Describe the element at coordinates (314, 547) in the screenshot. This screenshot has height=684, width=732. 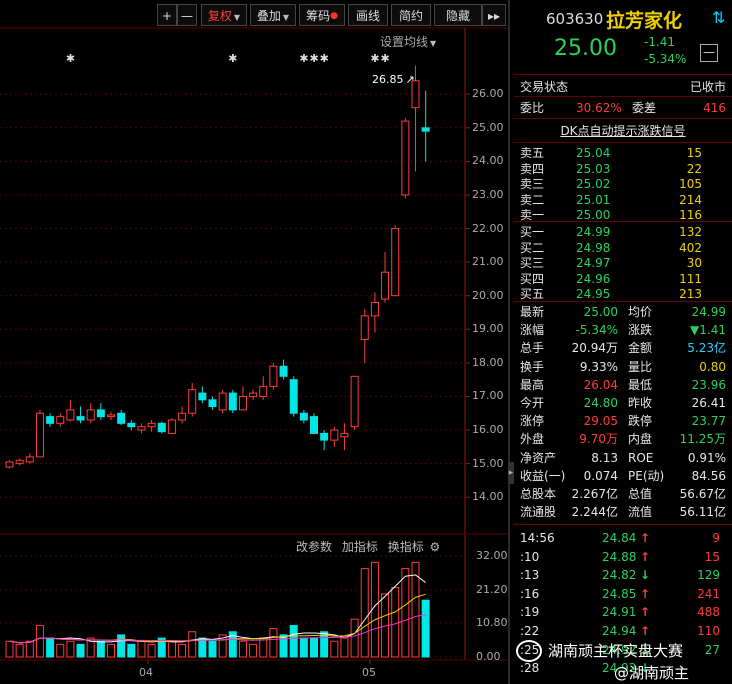
I see `change-params-button: 改参数` at that location.